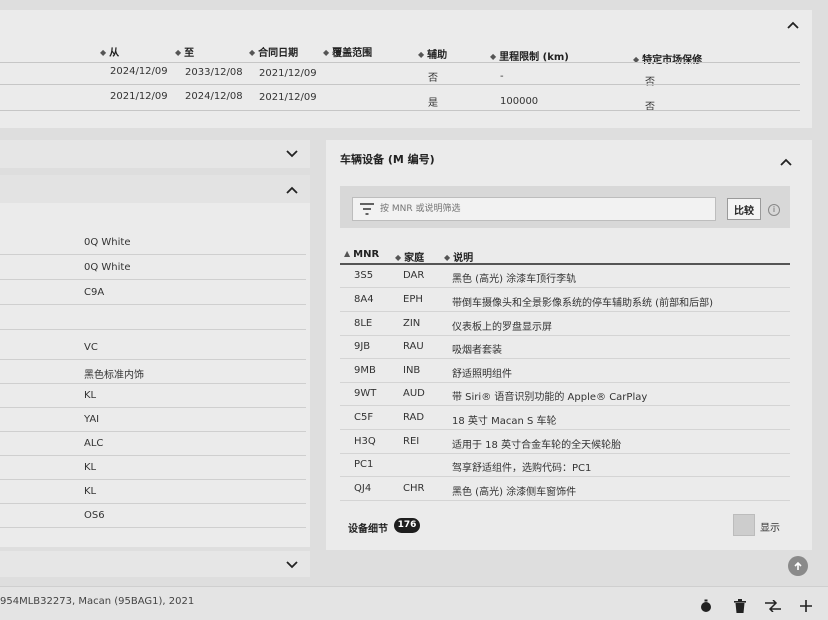  Describe the element at coordinates (458, 256) in the screenshot. I see `equip-col-header-description: ◆ 说明` at that location.